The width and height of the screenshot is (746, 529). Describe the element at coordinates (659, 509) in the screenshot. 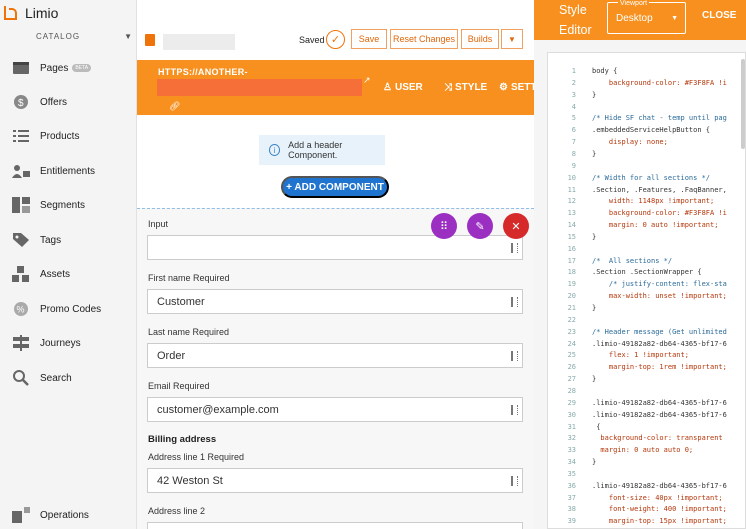

I see `code-text: font-weight: 400 !important;` at that location.